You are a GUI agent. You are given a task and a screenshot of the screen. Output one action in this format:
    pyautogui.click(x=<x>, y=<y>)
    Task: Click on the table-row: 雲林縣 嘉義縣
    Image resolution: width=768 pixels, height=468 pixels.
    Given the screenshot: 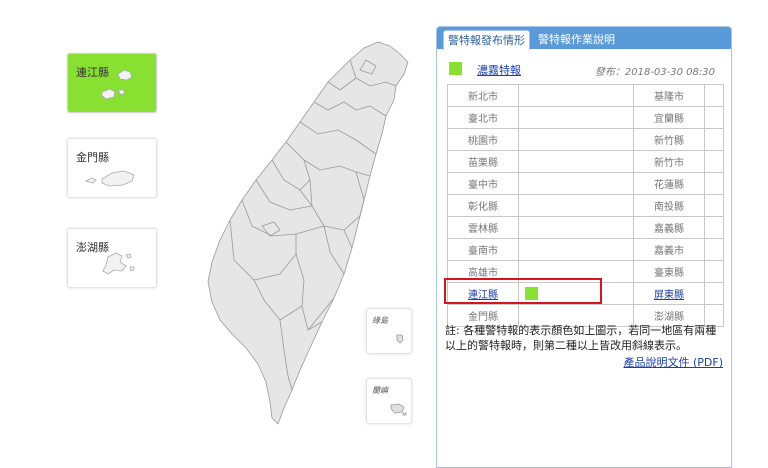 What is the action you would take?
    pyautogui.click(x=585, y=227)
    